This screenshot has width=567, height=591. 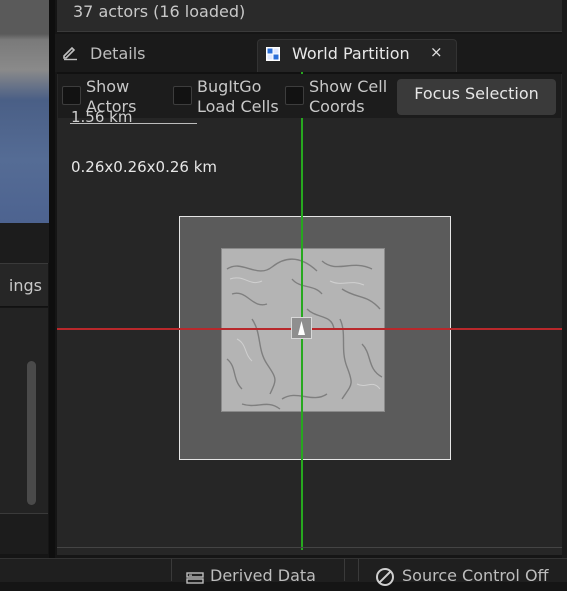 I want to click on database-icon, so click(x=195, y=576).